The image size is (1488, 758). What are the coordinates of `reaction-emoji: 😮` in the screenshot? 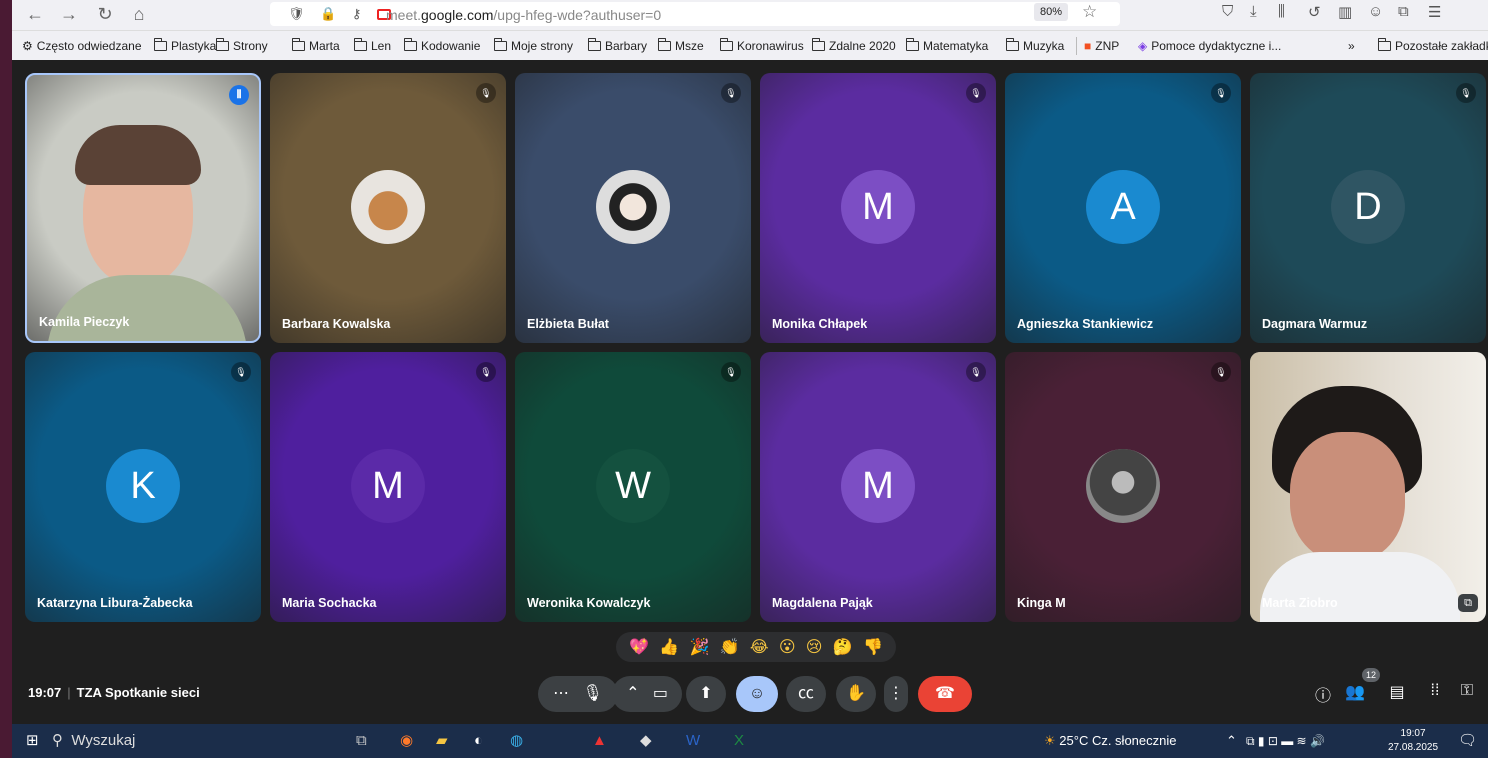 It's located at (787, 647).